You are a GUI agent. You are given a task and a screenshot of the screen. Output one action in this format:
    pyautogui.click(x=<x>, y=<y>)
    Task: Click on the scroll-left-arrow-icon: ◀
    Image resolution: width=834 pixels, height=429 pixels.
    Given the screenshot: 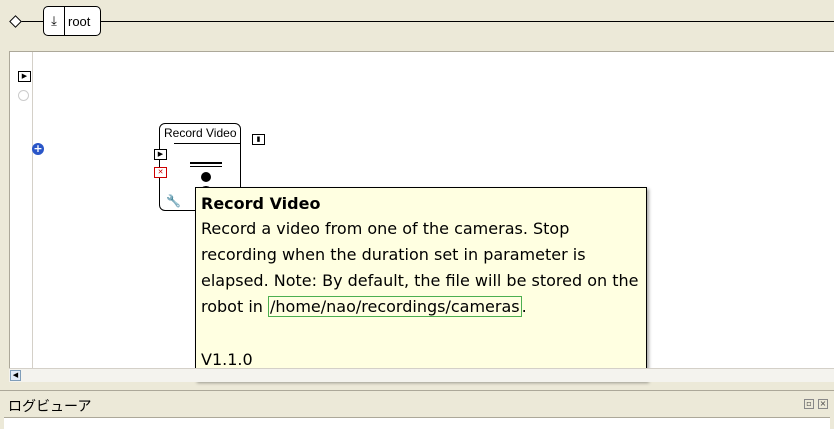 What is the action you would take?
    pyautogui.click(x=15, y=375)
    